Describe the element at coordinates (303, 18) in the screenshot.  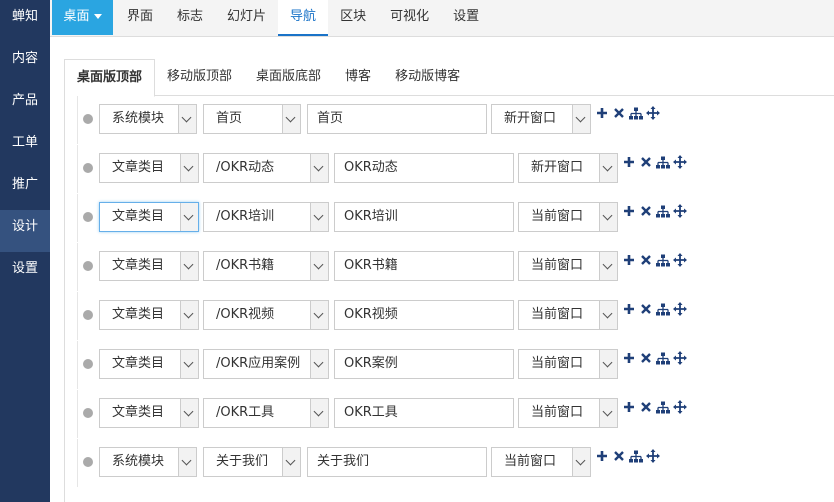
I see `topnav-navigation: 导航` at that location.